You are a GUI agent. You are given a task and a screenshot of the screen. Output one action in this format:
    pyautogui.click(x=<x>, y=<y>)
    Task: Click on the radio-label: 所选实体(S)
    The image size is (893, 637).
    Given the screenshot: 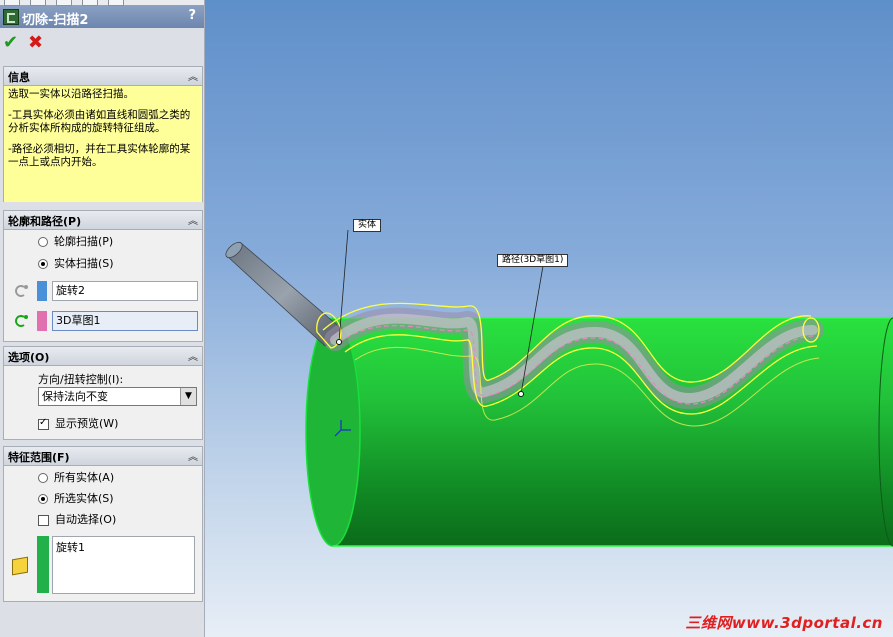 What is the action you would take?
    pyautogui.click(x=84, y=498)
    